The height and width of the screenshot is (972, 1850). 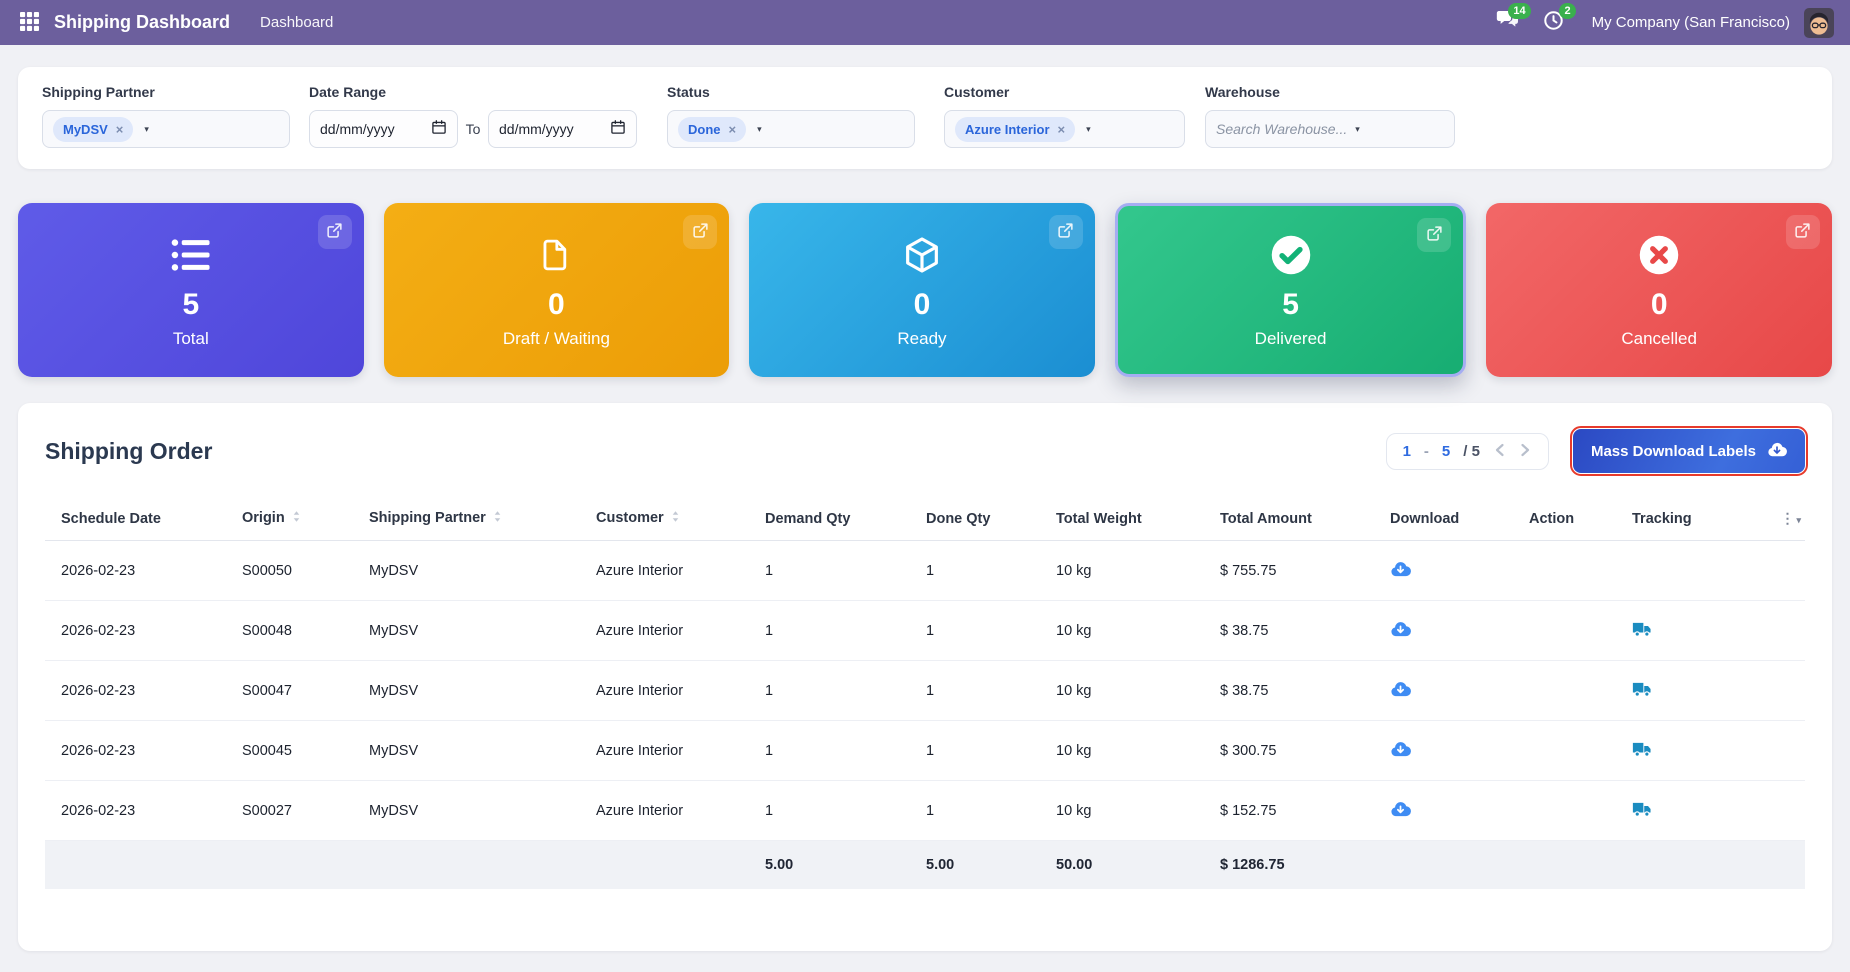 What do you see at coordinates (29, 23) in the screenshot?
I see `apps-menu-button` at bounding box center [29, 23].